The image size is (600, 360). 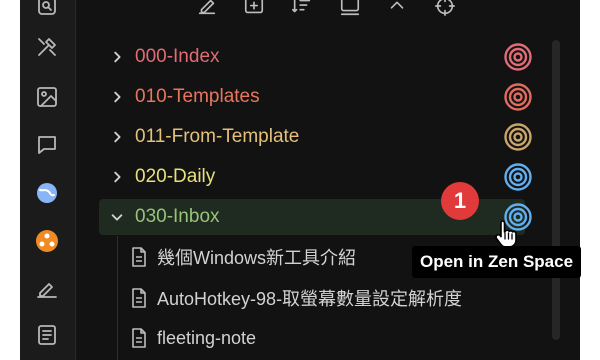 What do you see at coordinates (47, 145) in the screenshot?
I see `chat-icon` at bounding box center [47, 145].